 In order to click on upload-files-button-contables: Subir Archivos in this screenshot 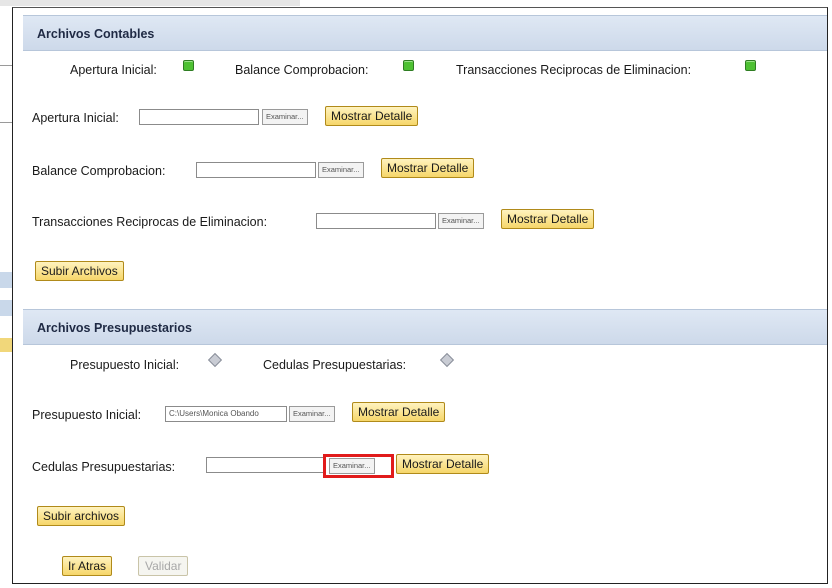, I will do `click(79, 271)`.